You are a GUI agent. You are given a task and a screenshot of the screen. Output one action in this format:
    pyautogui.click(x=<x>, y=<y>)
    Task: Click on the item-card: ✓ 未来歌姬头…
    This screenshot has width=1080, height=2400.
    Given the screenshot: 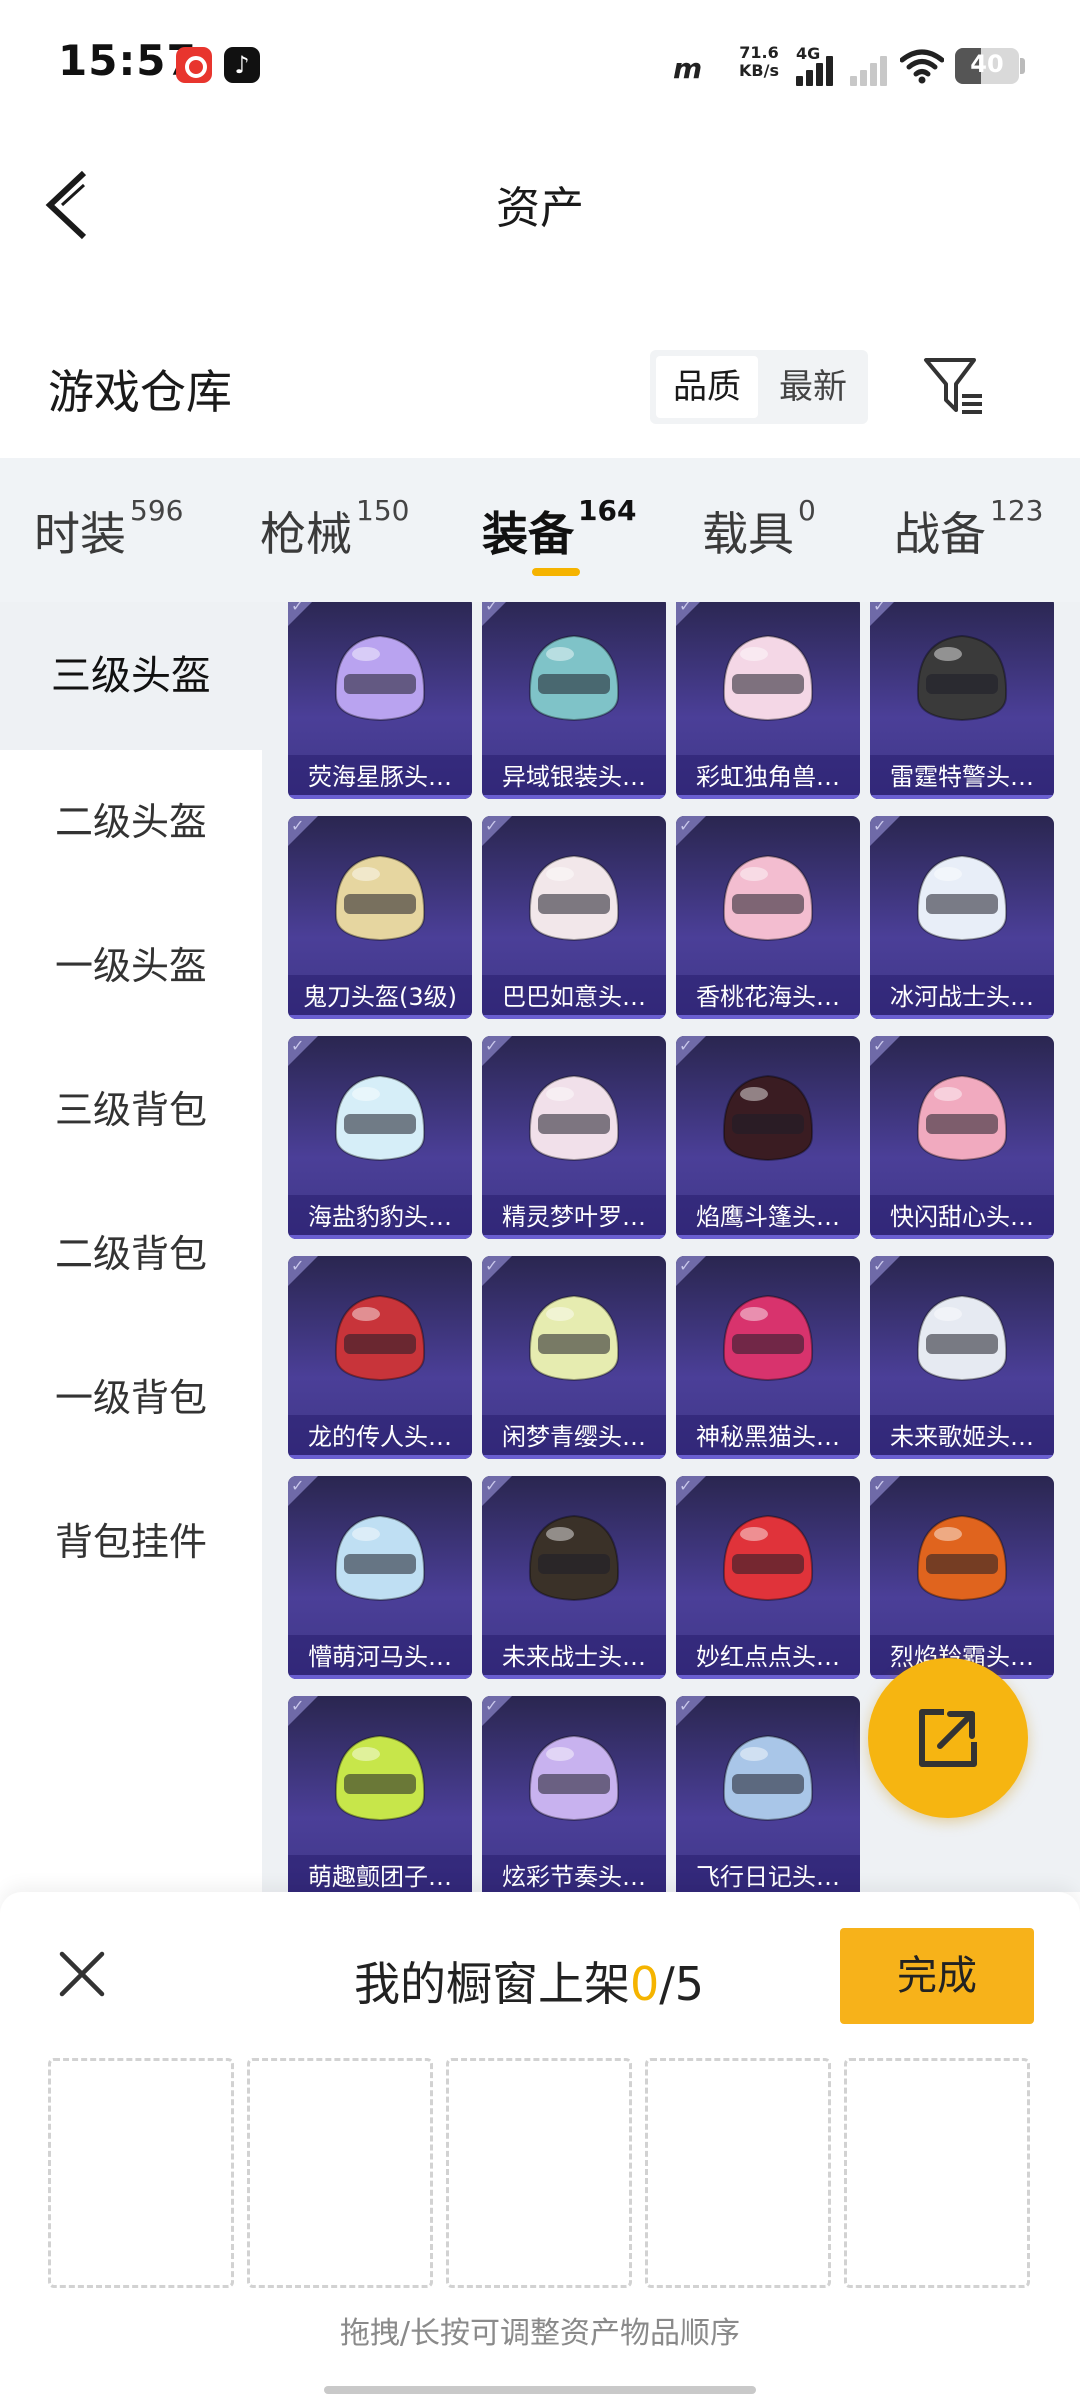 What is the action you would take?
    pyautogui.click(x=962, y=1357)
    